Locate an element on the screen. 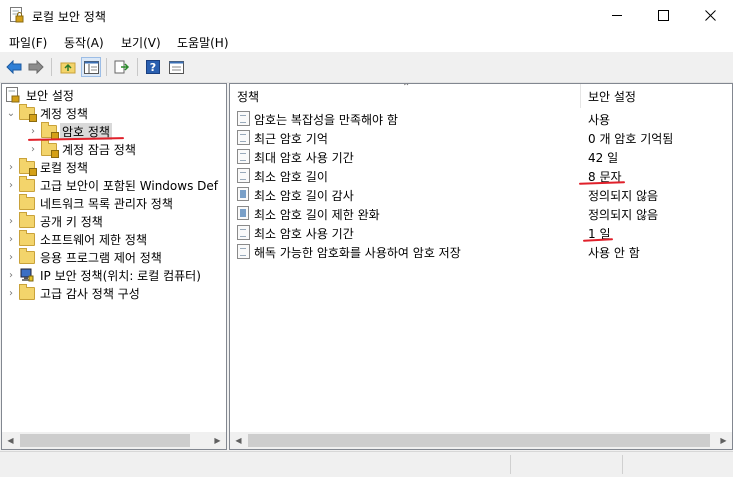 The image size is (733, 477). menu-action: 동작(A) is located at coordinates (84, 42).